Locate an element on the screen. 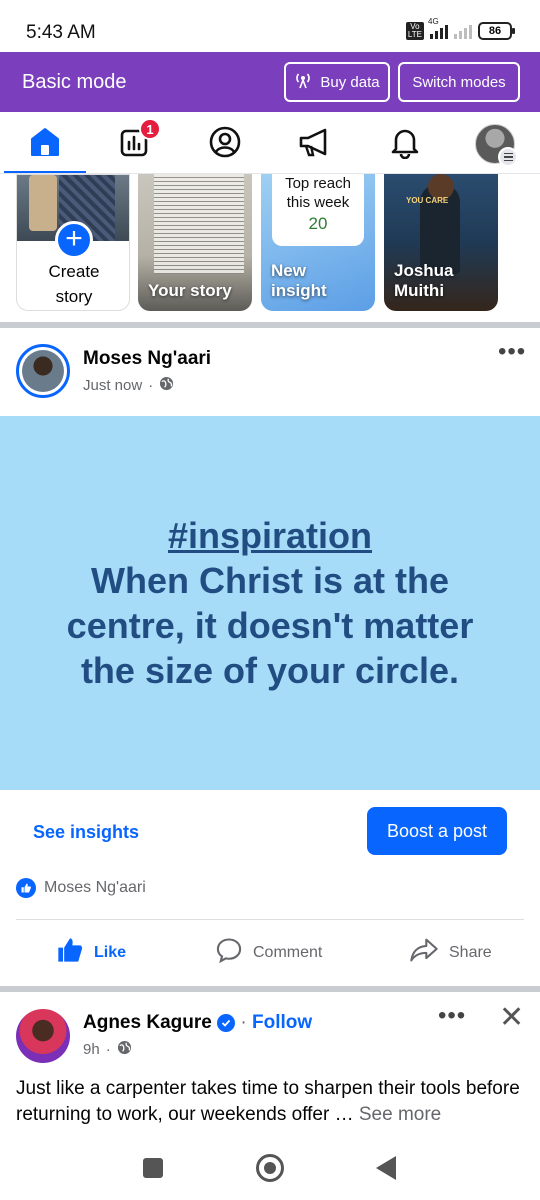 The image size is (540, 1200). reactions-summary: Moses Ng'aari is located at coordinates (81, 888).